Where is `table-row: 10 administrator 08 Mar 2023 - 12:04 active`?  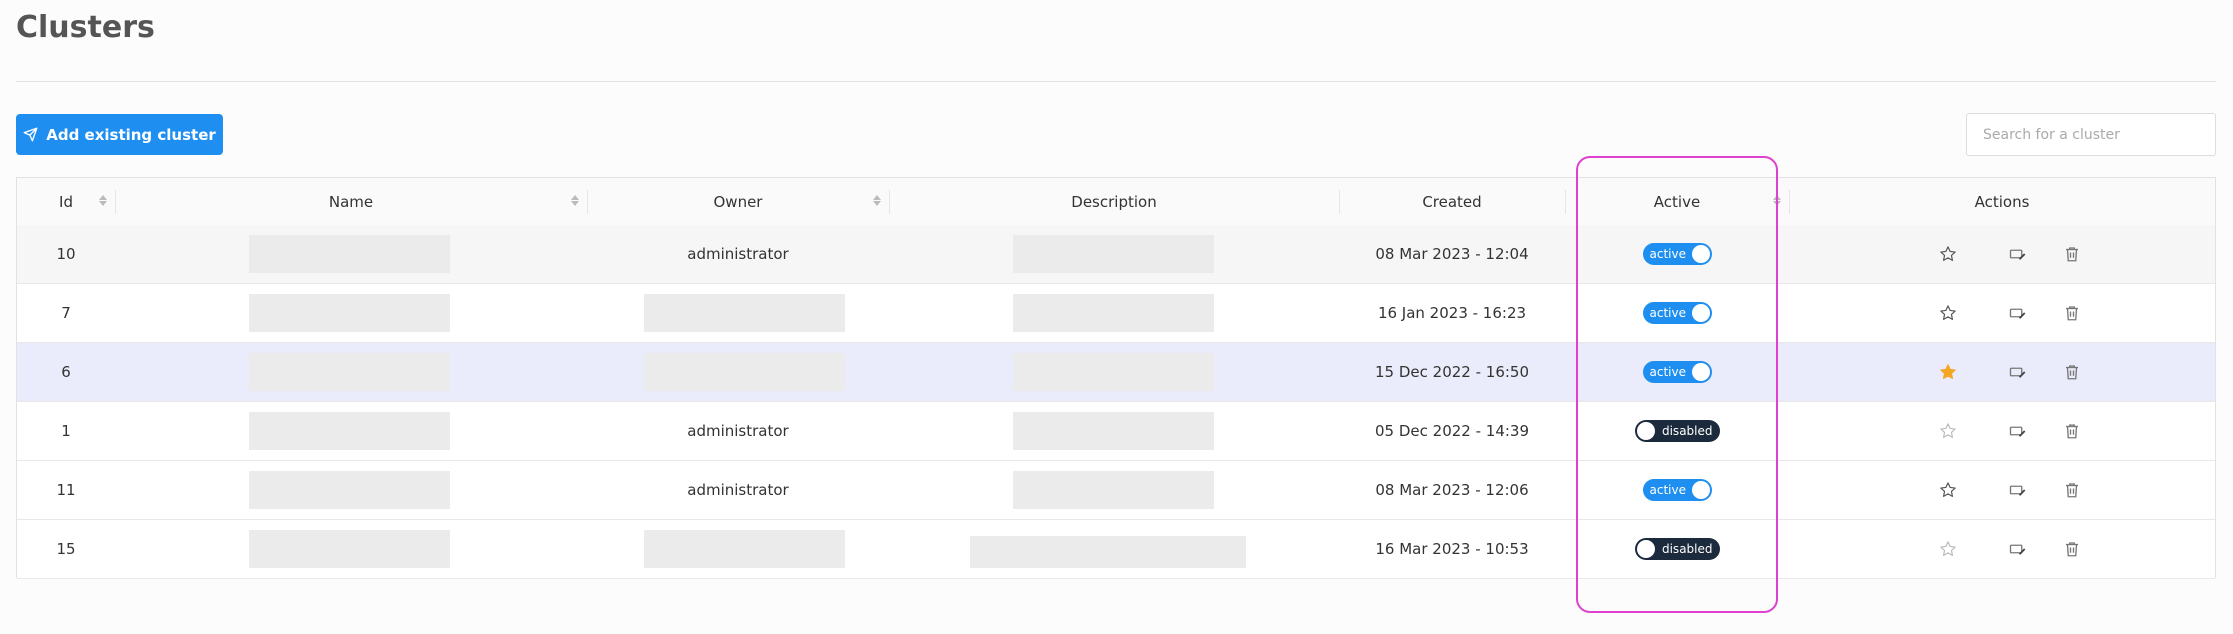 table-row: 10 administrator 08 Mar 2023 - 12:04 active is located at coordinates (1116, 254).